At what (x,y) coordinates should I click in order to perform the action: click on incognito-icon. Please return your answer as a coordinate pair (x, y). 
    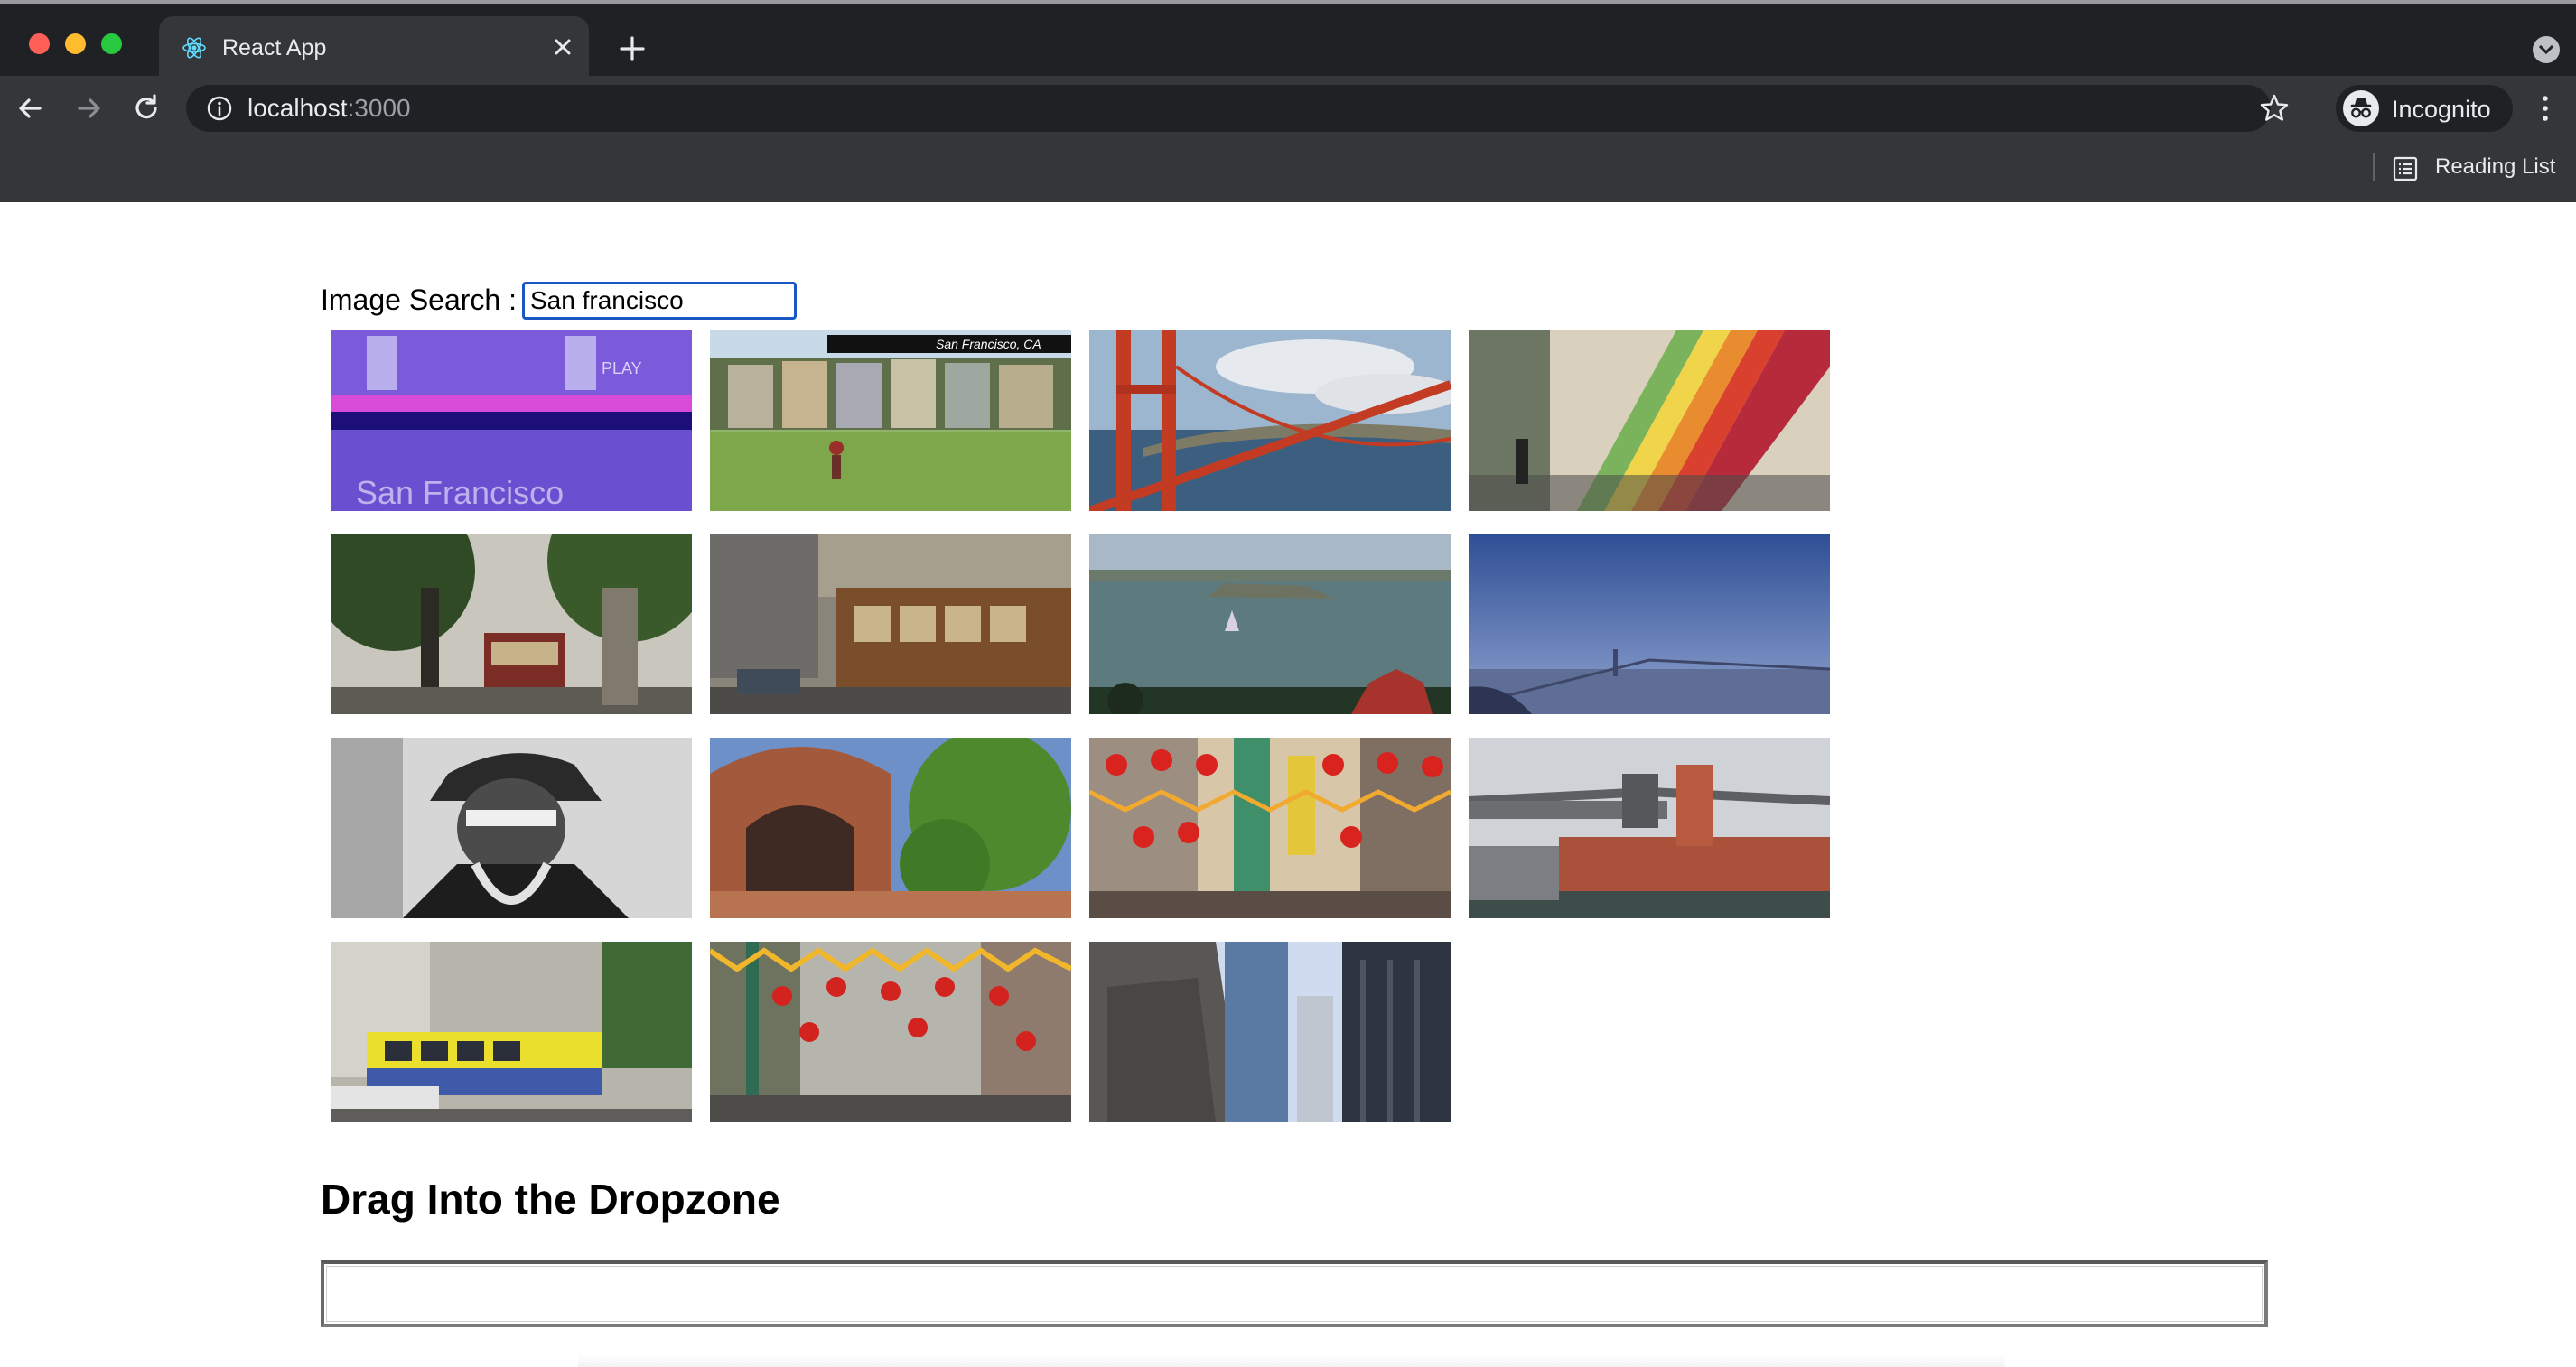
    Looking at the image, I should click on (2361, 108).